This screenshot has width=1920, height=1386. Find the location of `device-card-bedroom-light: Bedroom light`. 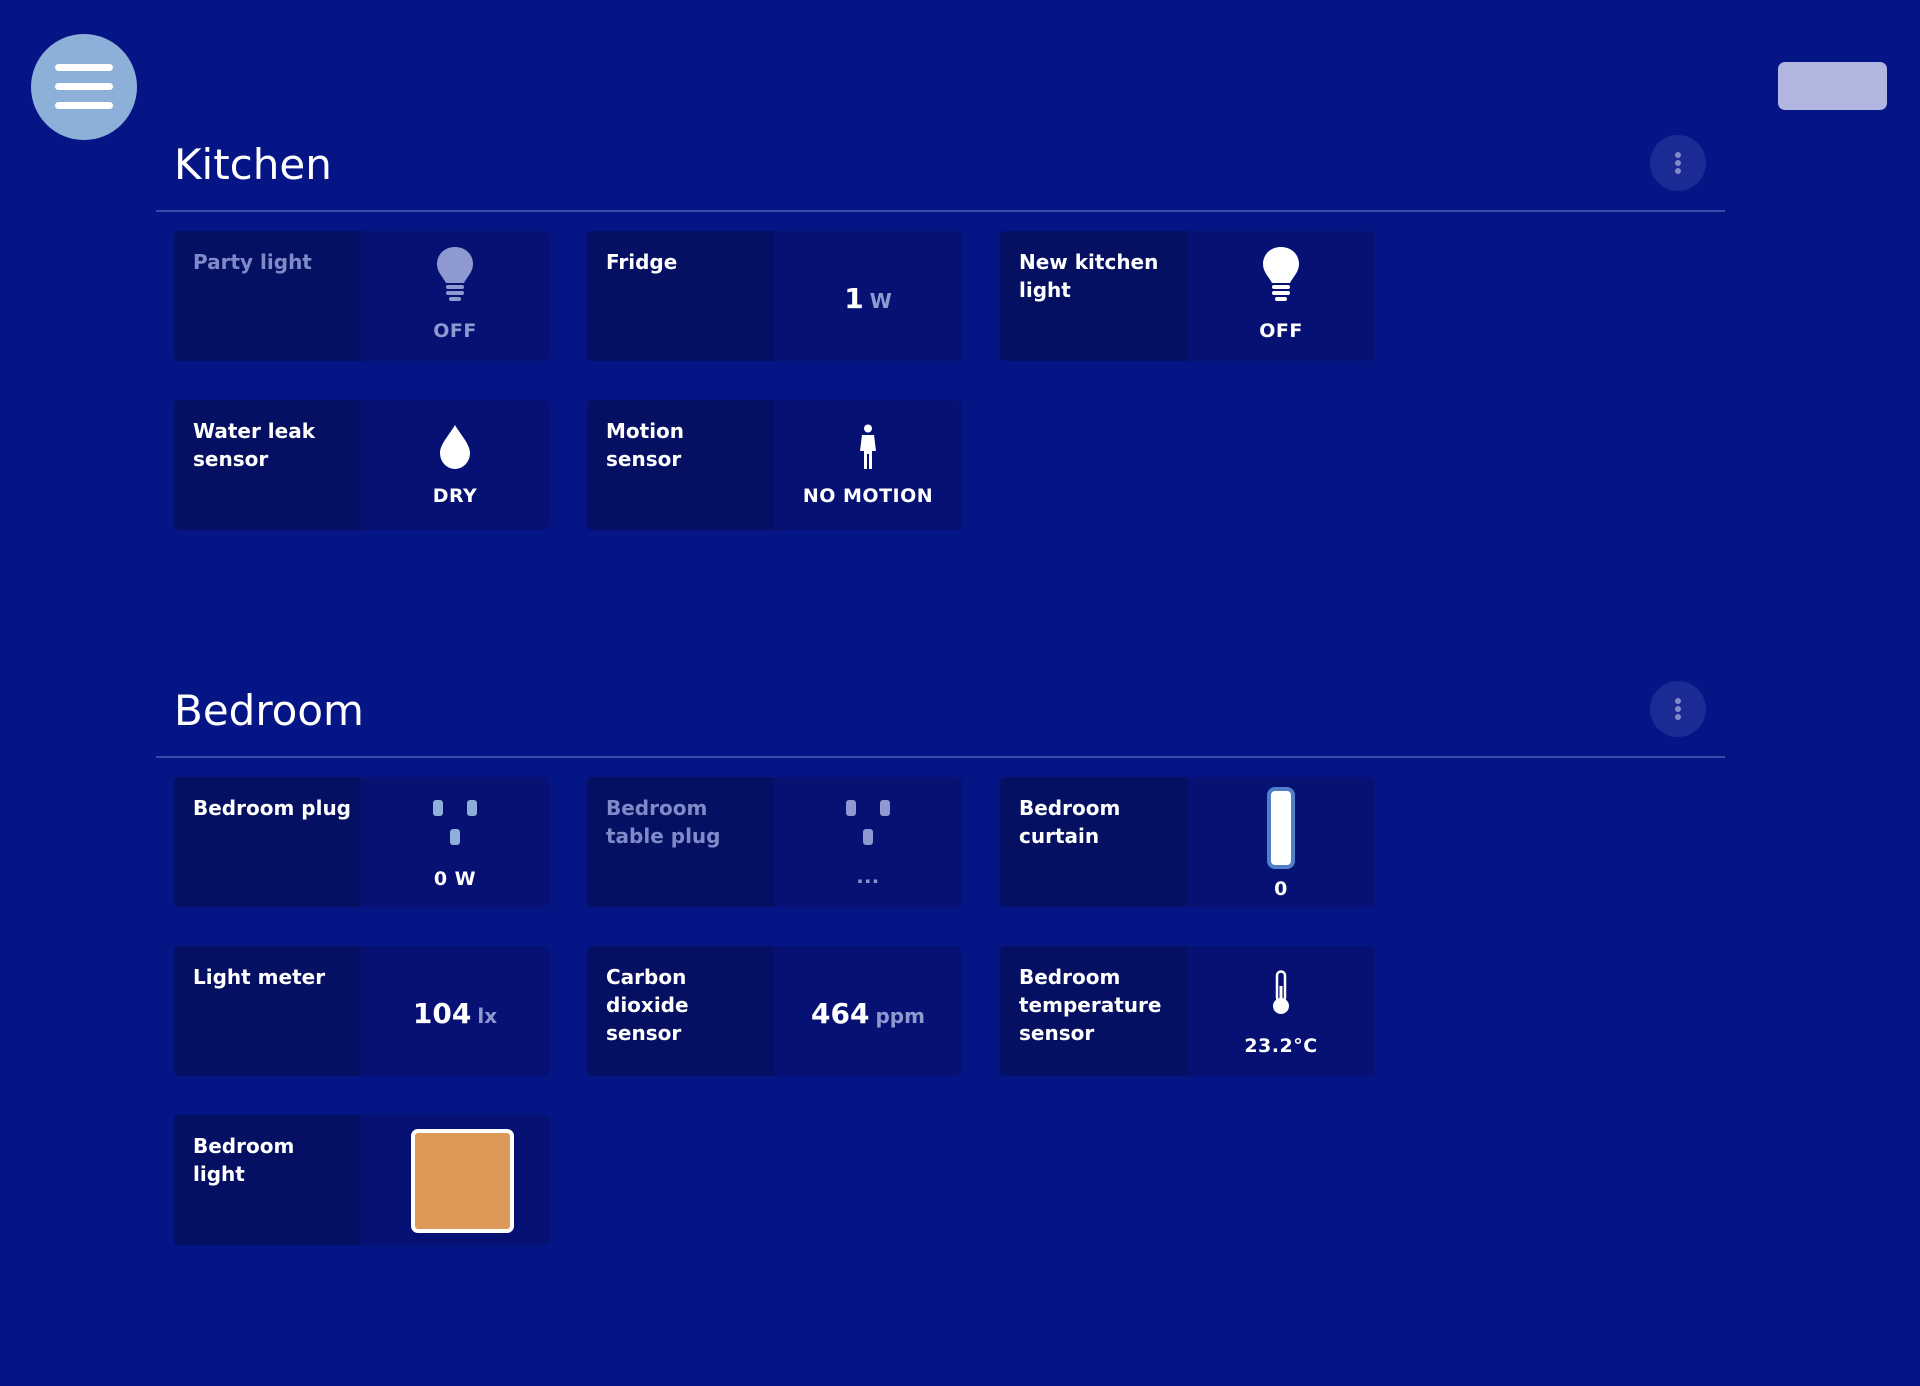

device-card-bedroom-light: Bedroom light is located at coordinates (361, 1180).